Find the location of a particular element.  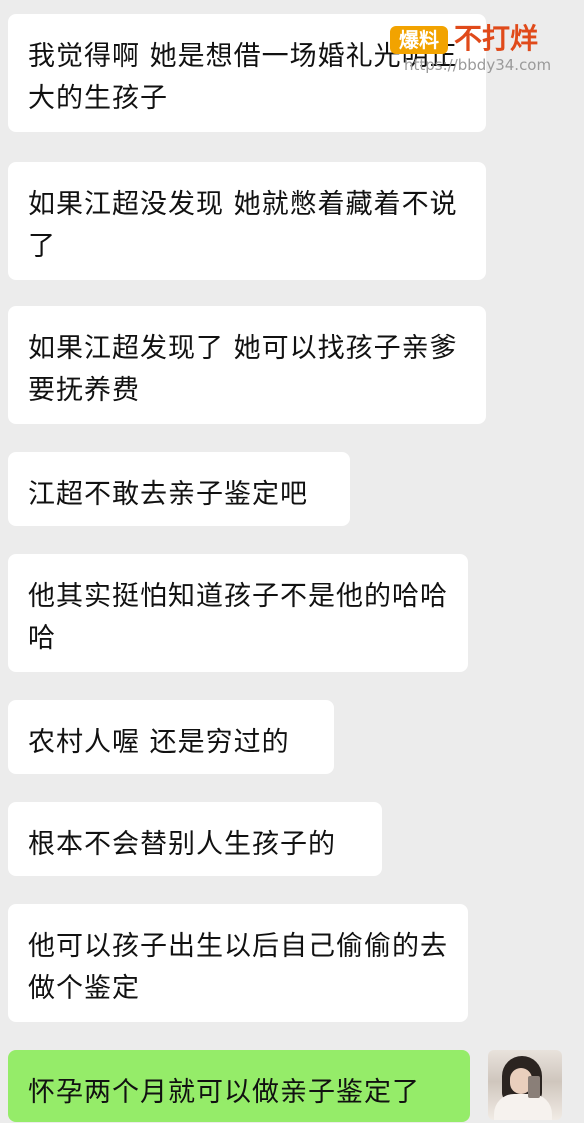

watermark: 爆料 不打烊 https://bbdy34.com is located at coordinates (484, 40).